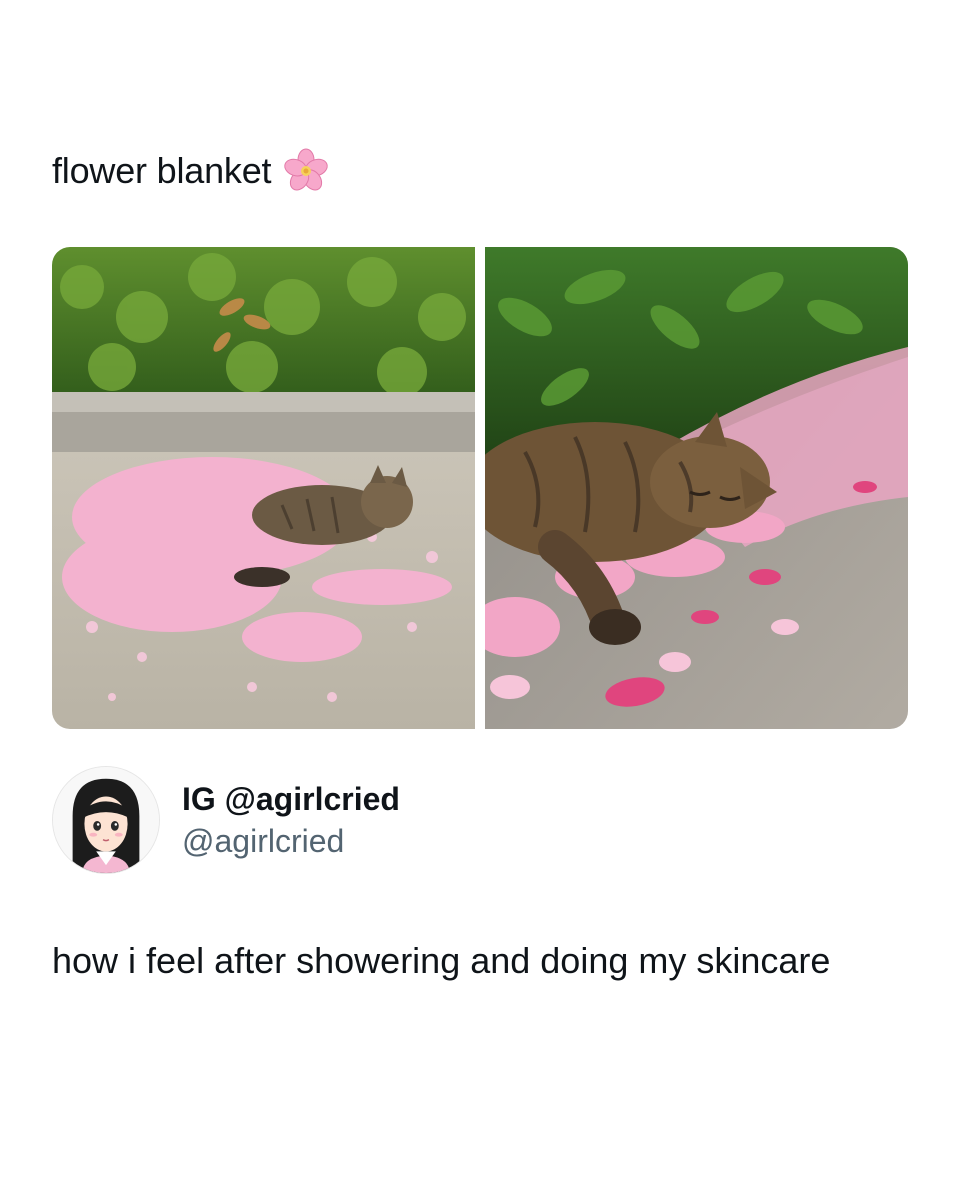 Image resolution: width=960 pixels, height=1200 pixels. Describe the element at coordinates (306, 171) in the screenshot. I see `cherry-blossom-icon` at that location.